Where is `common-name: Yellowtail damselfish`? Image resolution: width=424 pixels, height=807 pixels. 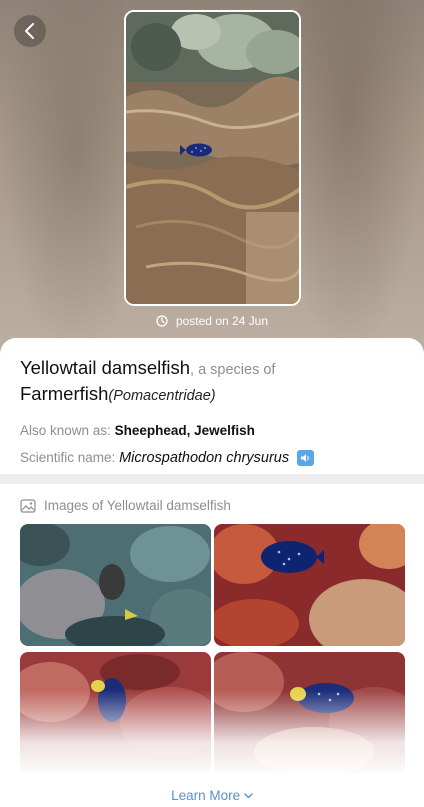 common-name: Yellowtail damselfish is located at coordinates (105, 367).